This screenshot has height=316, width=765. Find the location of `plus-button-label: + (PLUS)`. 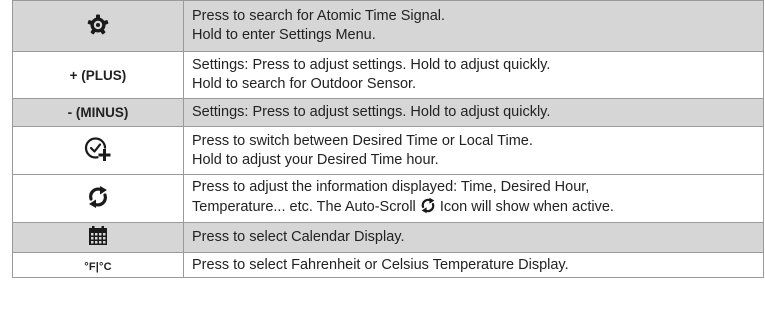

plus-button-label: + (PLUS) is located at coordinates (98, 75).